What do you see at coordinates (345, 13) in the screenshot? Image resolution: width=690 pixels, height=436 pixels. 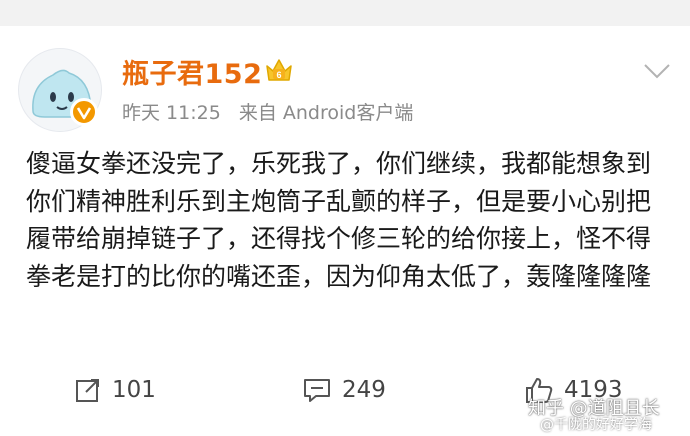 I see `top-separator-band` at bounding box center [345, 13].